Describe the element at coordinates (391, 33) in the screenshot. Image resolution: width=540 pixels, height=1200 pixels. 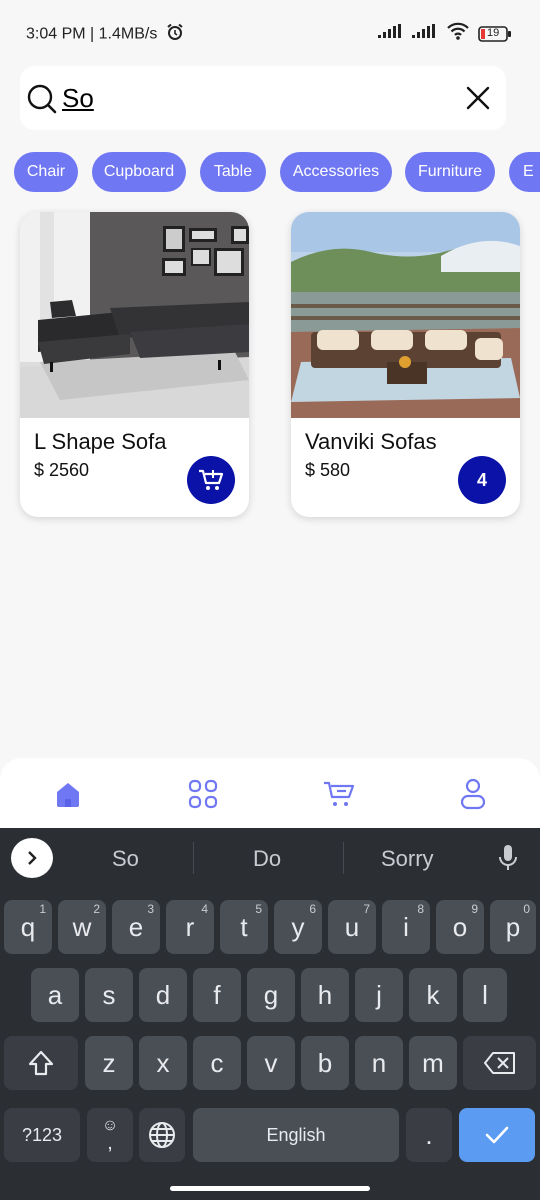
I see `signal-icon` at that location.